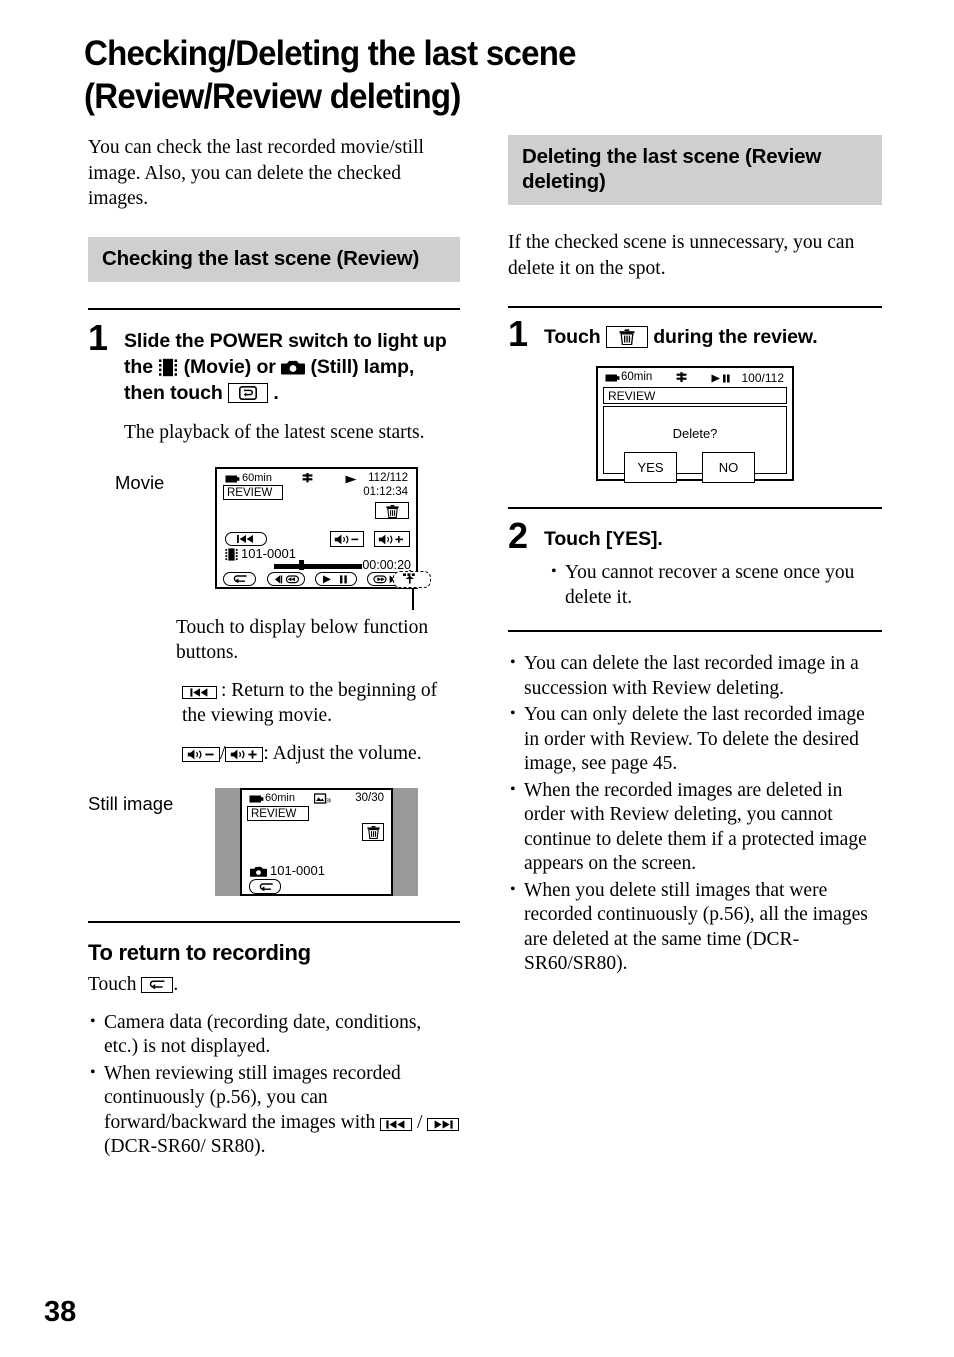 The image size is (954, 1357). I want to click on left-step-1-text-e: ., so click(276, 392).